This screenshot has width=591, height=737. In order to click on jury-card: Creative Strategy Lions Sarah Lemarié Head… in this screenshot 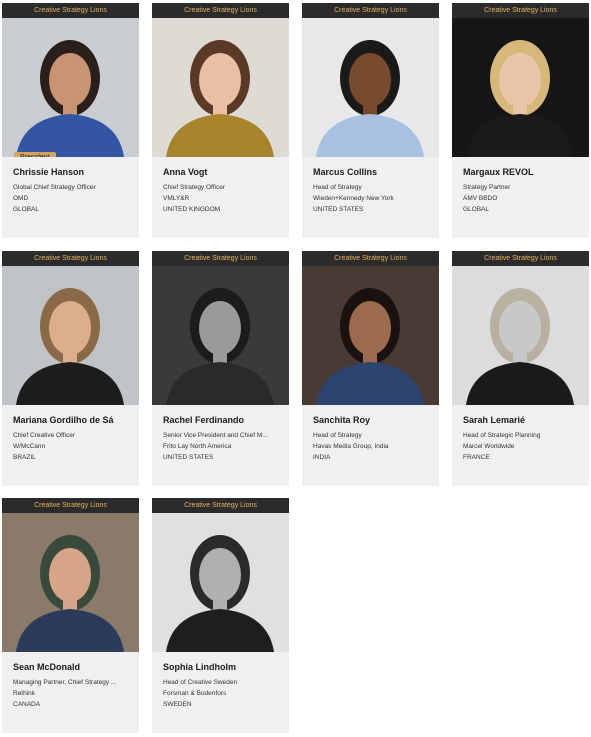, I will do `click(520, 368)`.